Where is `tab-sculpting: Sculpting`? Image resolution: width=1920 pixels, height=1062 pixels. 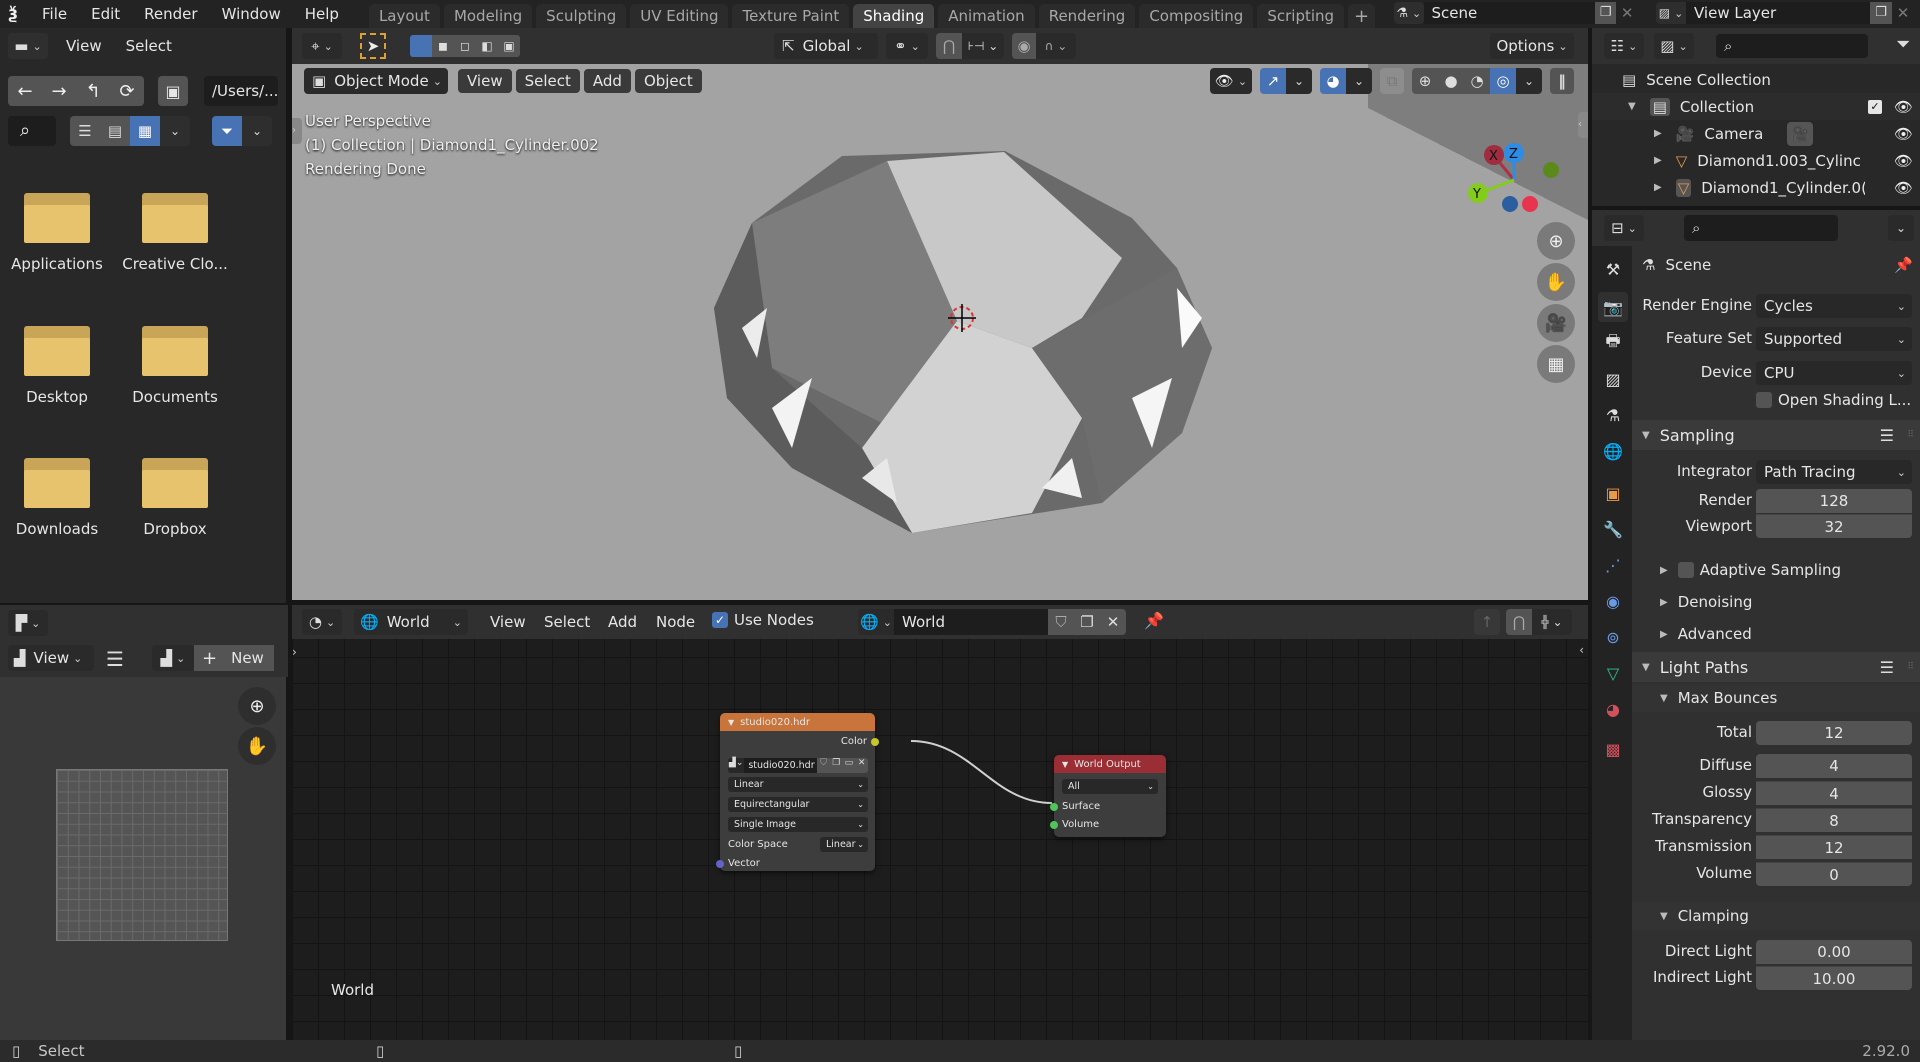 tab-sculpting: Sculpting is located at coordinates (581, 16).